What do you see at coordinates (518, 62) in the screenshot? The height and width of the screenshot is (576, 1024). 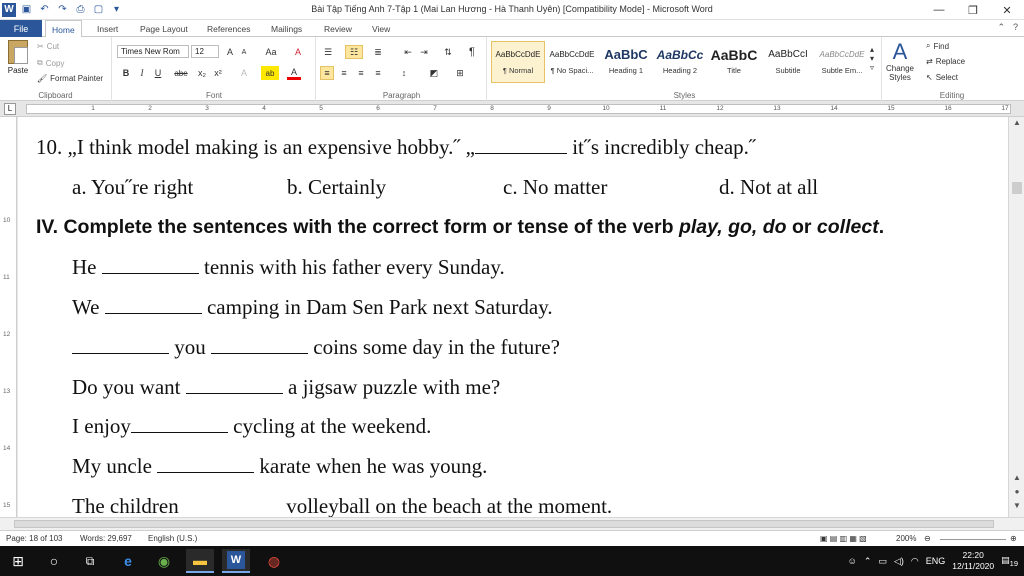 I see `style-normal: AaBbCcDdE ¶ Normal` at bounding box center [518, 62].